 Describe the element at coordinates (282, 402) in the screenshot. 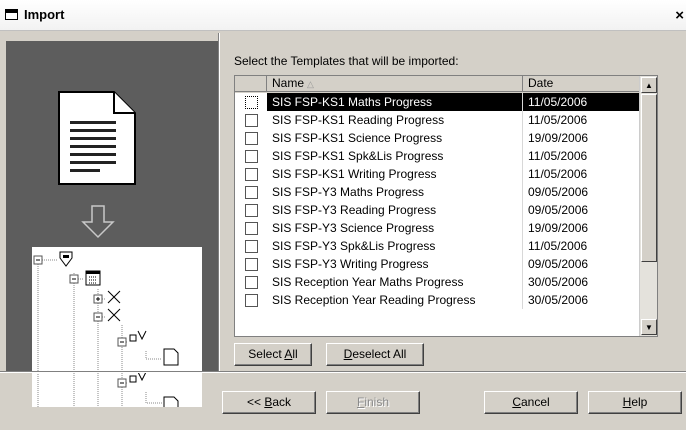

I see `back-label-post: ack` at that location.